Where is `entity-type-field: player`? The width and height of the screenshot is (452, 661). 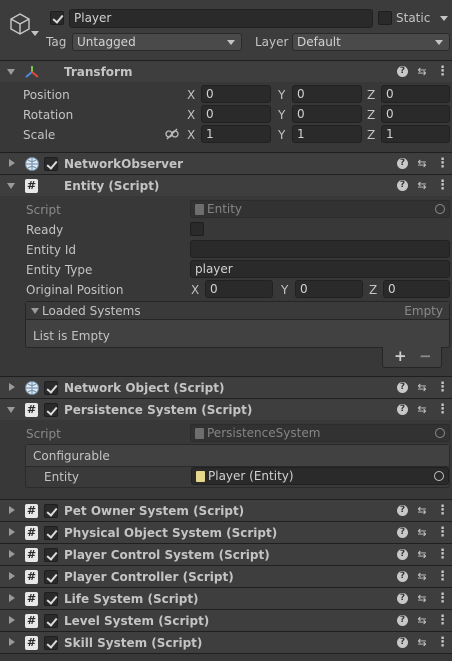
entity-type-field: player is located at coordinates (320, 269).